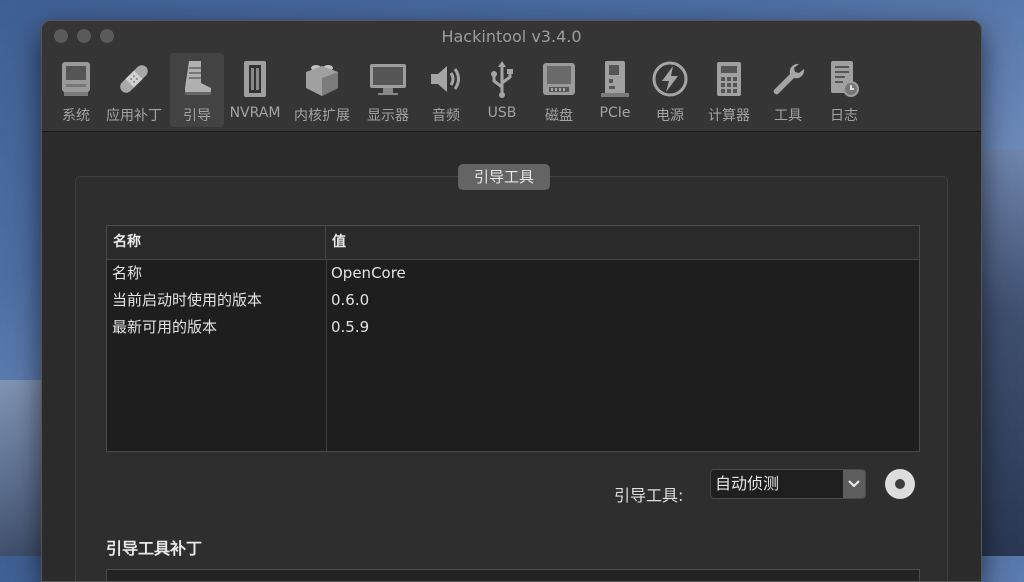 This screenshot has width=1024, height=582. I want to click on toolbar-label: 引导, so click(197, 116).